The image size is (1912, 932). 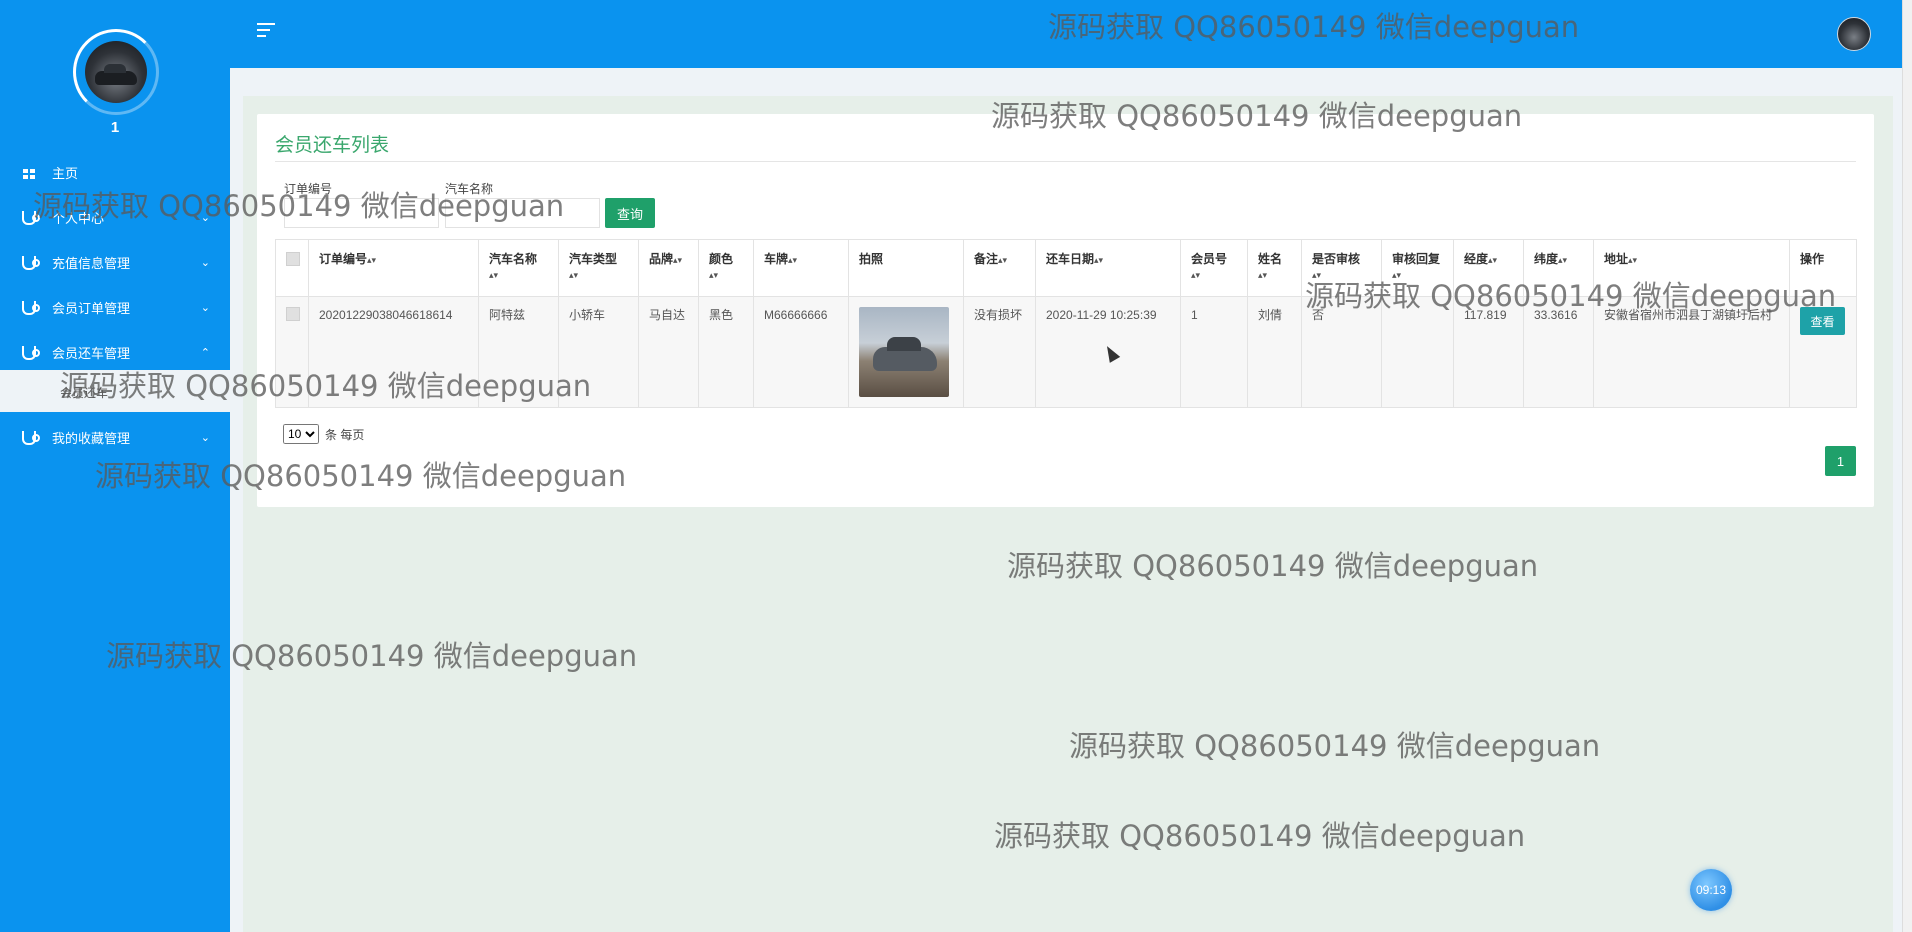 I want to click on cell-name: 刘倩, so click(x=1274, y=352).